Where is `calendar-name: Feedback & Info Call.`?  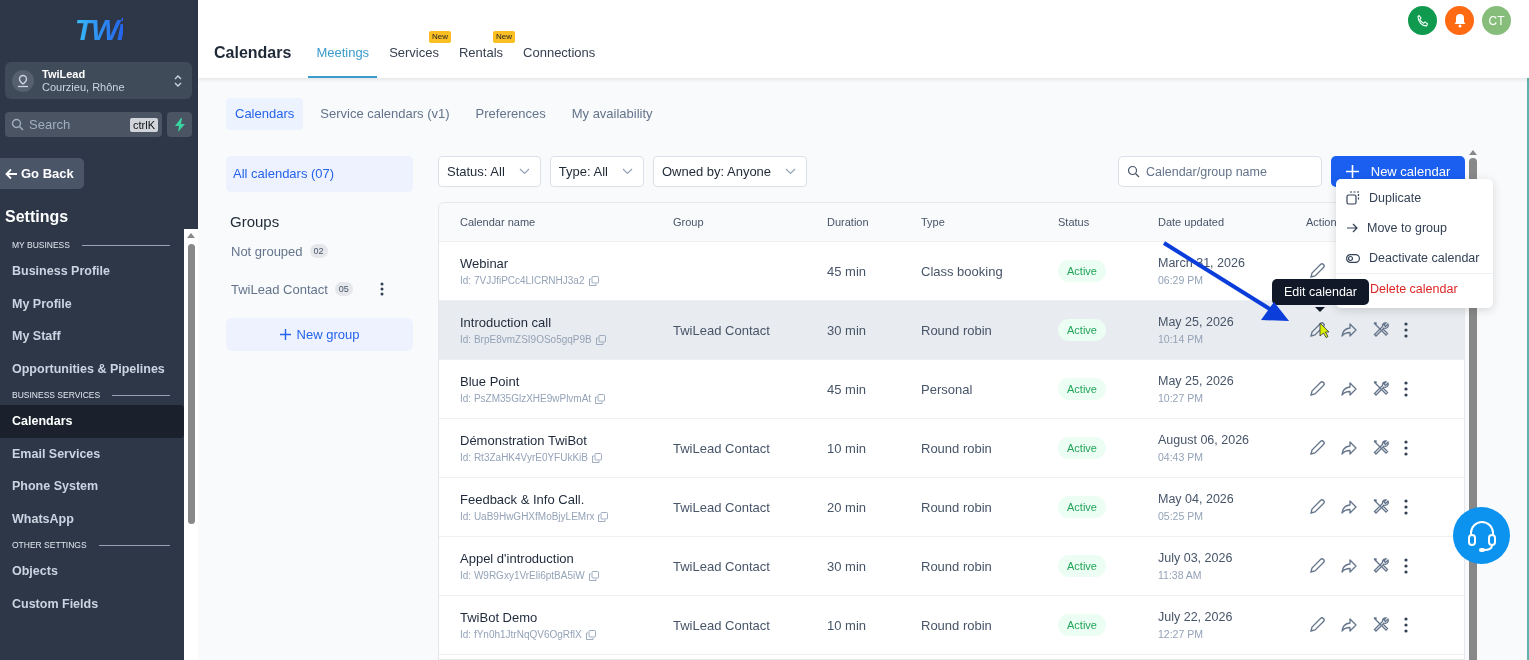 calendar-name: Feedback & Info Call. is located at coordinates (522, 499).